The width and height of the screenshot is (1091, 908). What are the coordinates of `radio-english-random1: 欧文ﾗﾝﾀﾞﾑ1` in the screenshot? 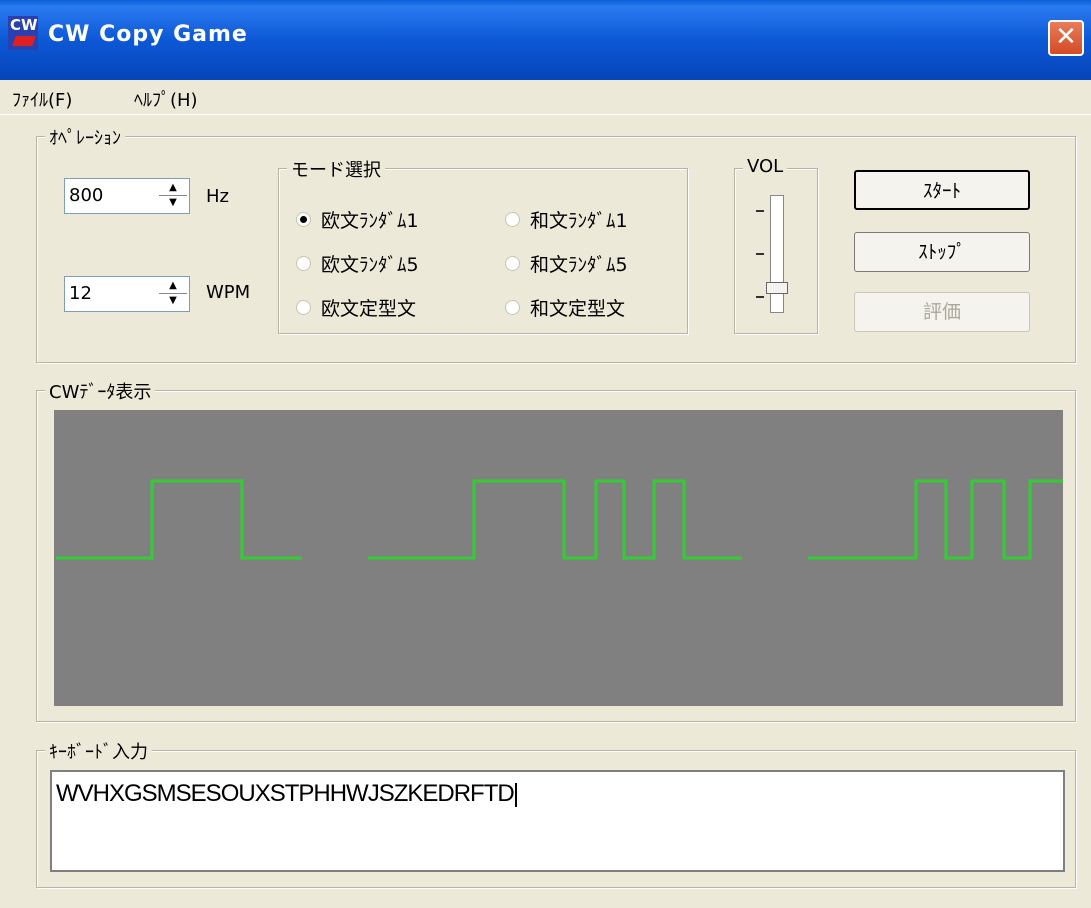 It's located at (357, 219).